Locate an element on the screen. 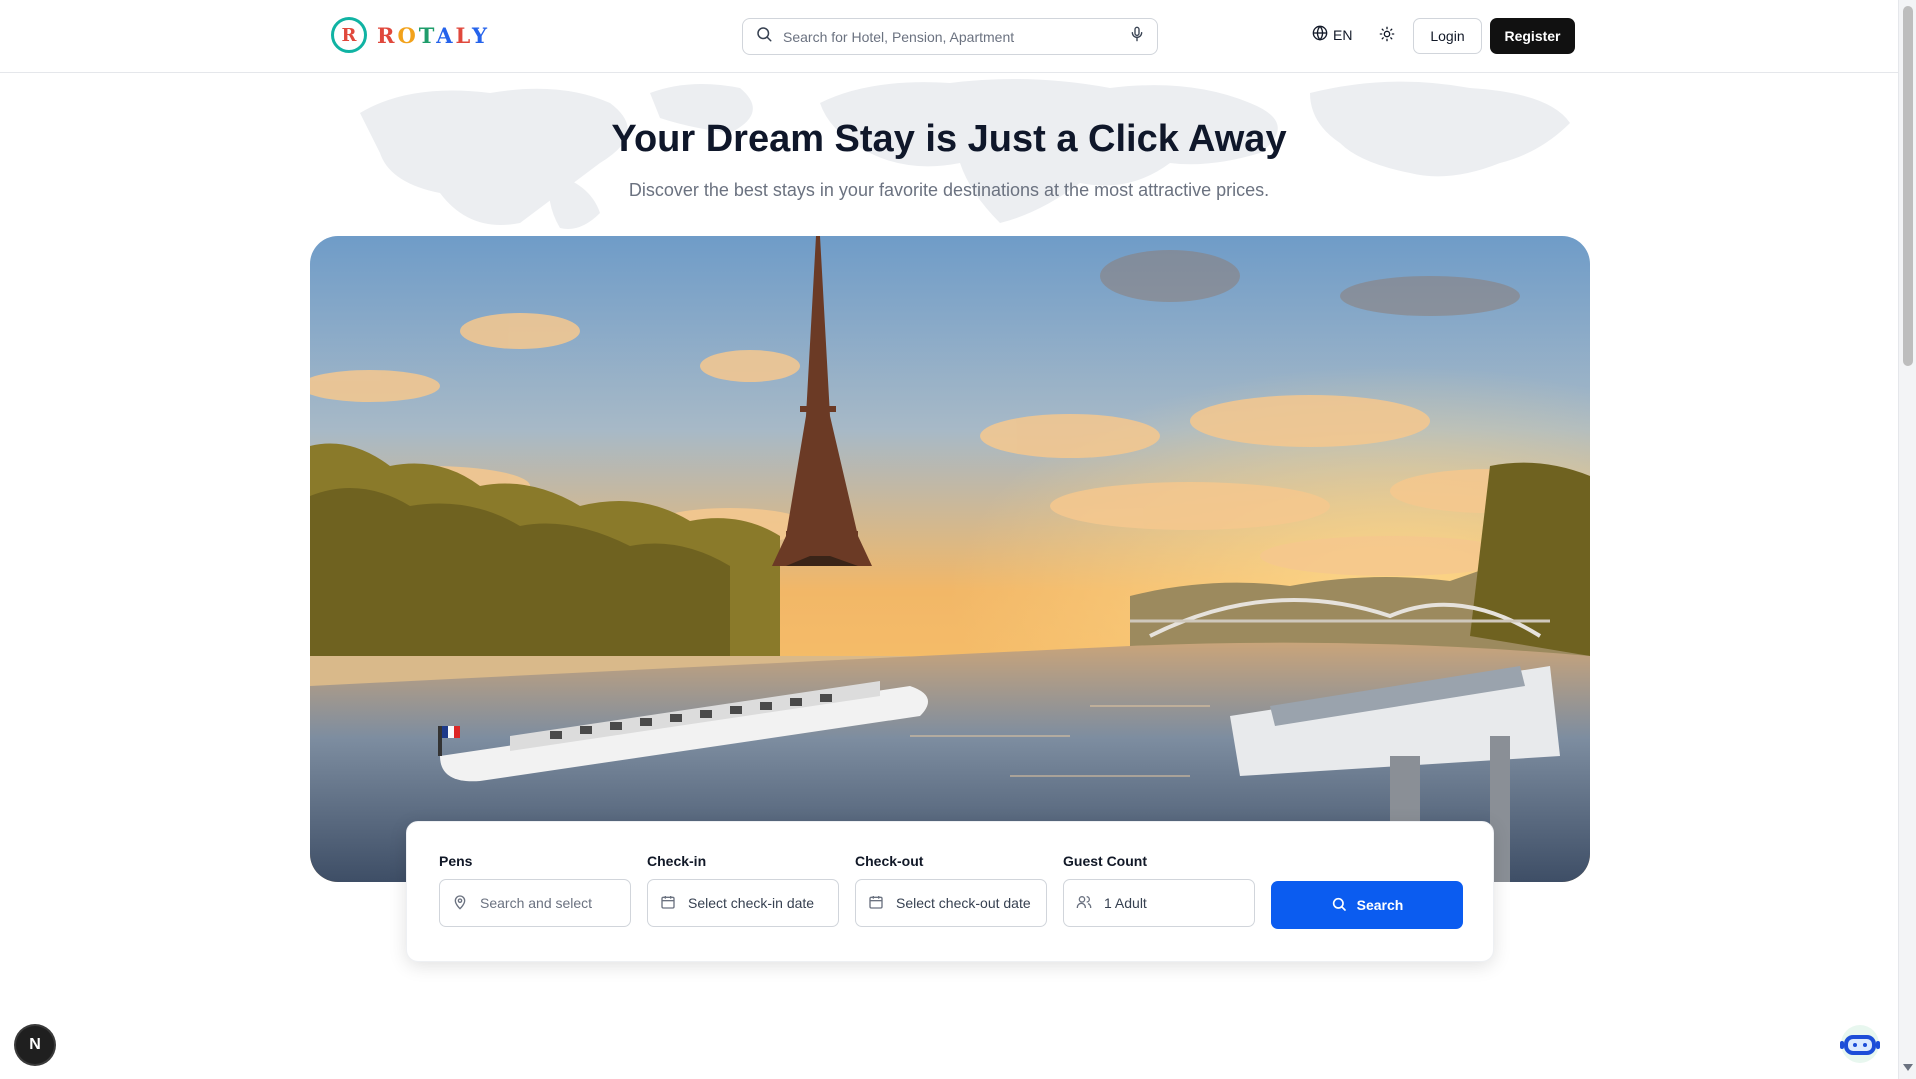 This screenshot has width=1916, height=1079. login-button: Login is located at coordinates (1447, 36).